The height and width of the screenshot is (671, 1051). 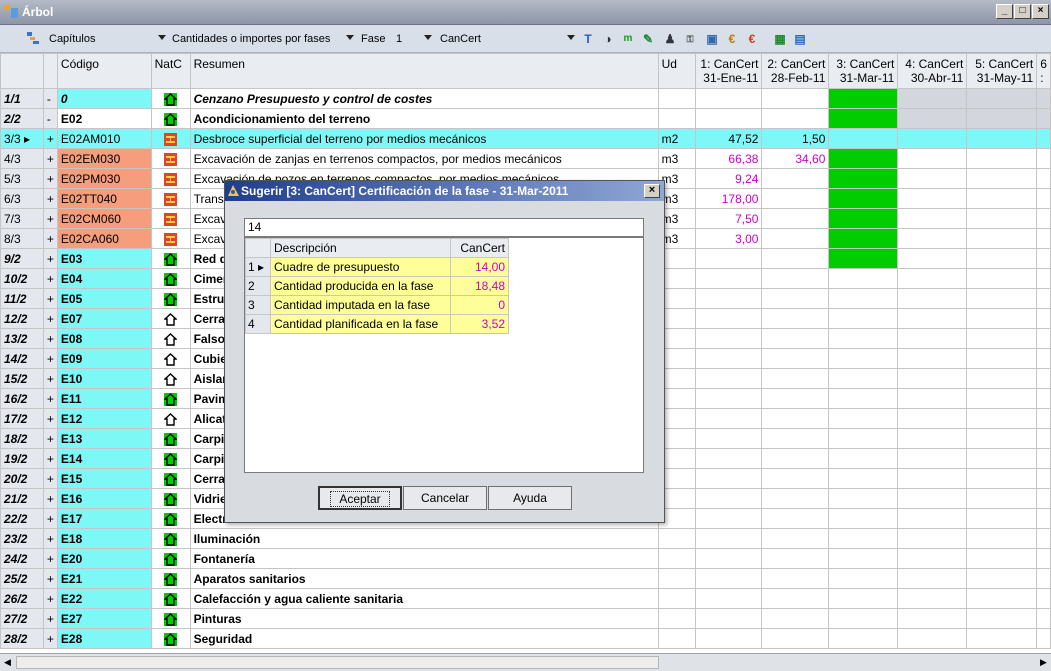 What do you see at coordinates (22, 438) in the screenshot?
I see `row-index: 18/2` at bounding box center [22, 438].